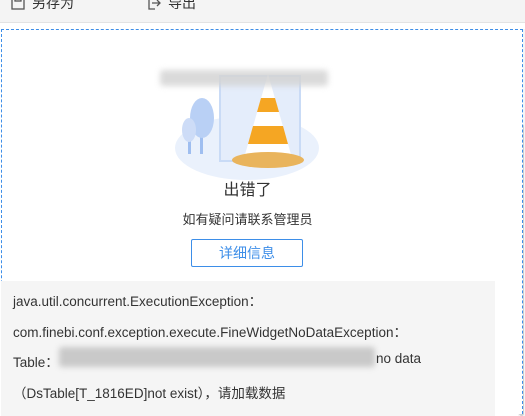 The height and width of the screenshot is (416, 525). What do you see at coordinates (247, 219) in the screenshot?
I see `error-subtitle: 如有疑问请联系管理员` at bounding box center [247, 219].